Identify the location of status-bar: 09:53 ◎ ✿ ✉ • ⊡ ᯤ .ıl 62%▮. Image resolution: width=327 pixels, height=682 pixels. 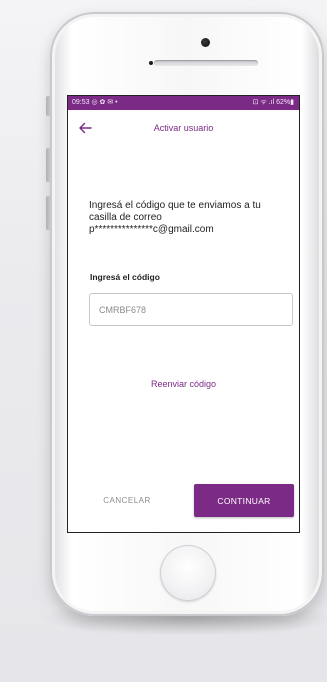
(183, 103).